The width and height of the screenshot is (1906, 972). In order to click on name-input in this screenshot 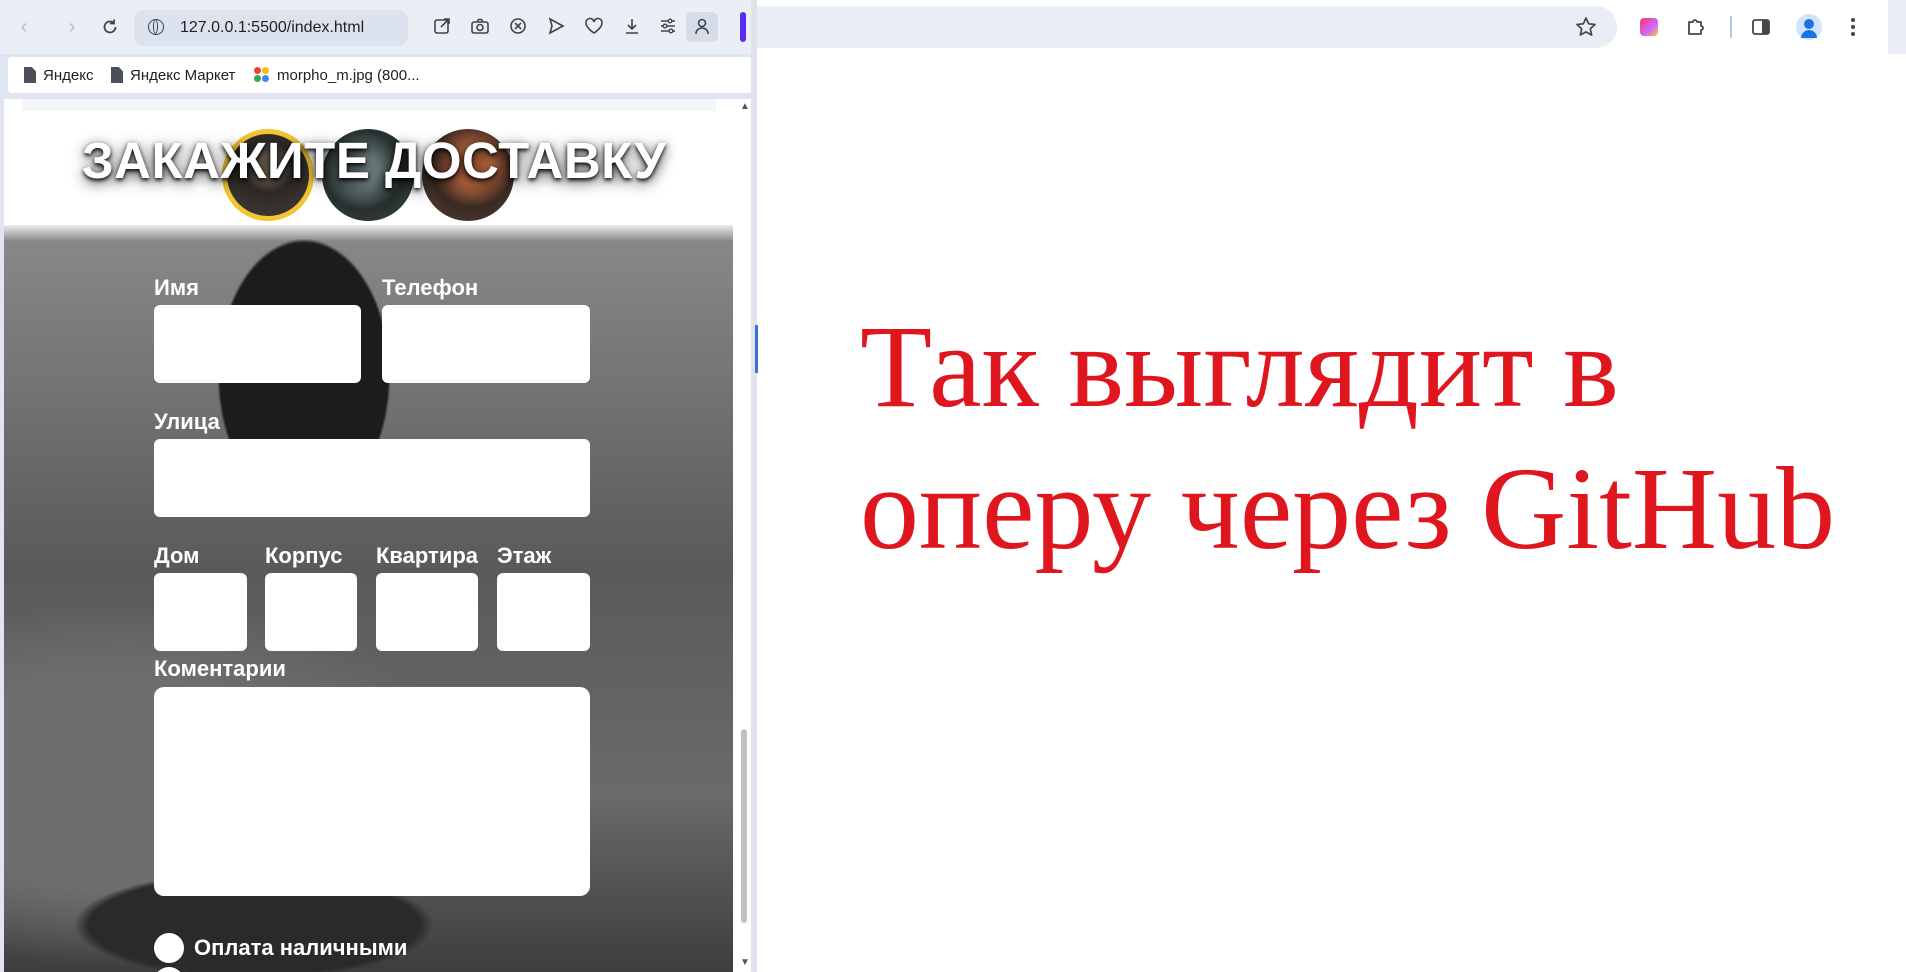, I will do `click(257, 344)`.